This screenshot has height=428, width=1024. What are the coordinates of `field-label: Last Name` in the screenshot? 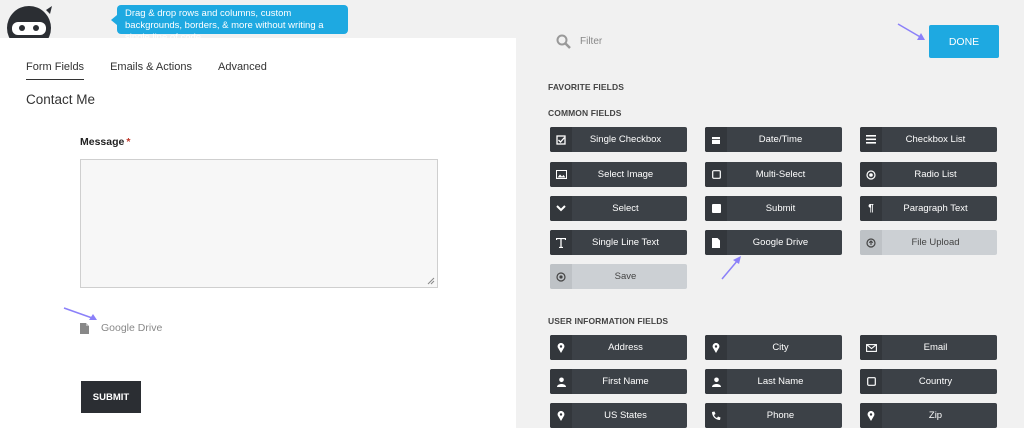 It's located at (780, 381).